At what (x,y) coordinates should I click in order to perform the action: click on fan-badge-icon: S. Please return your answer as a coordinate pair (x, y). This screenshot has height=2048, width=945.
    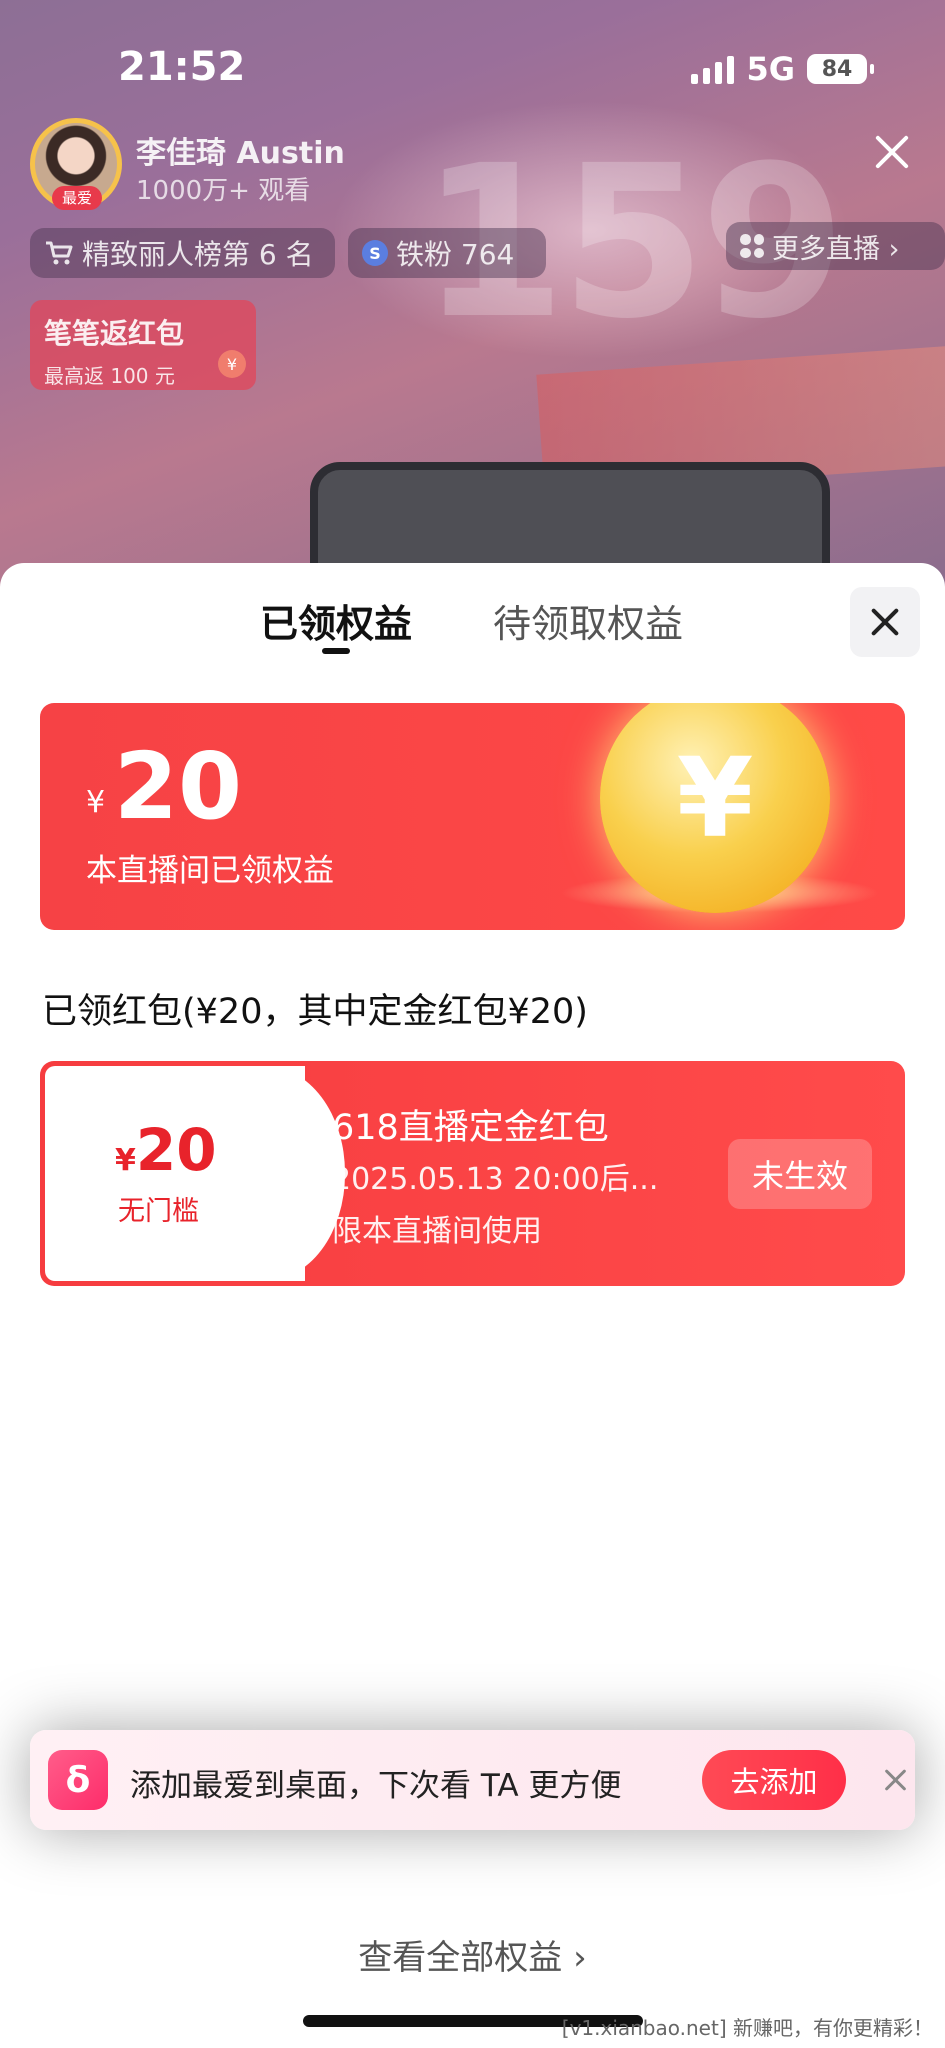
    Looking at the image, I should click on (375, 253).